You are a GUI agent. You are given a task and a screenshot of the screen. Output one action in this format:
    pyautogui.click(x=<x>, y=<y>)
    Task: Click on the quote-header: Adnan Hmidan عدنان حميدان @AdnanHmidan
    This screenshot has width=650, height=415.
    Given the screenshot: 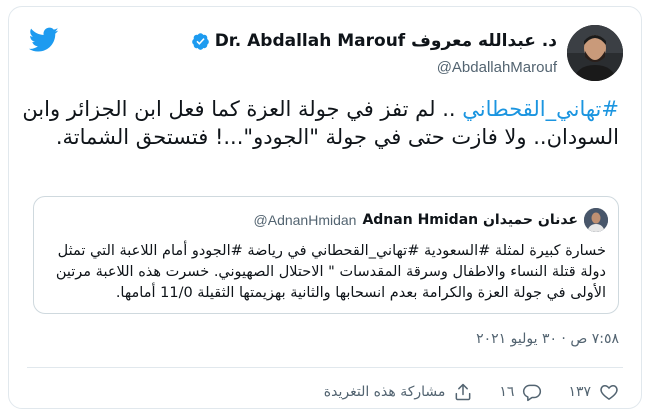 What is the action you would take?
    pyautogui.click(x=416, y=220)
    